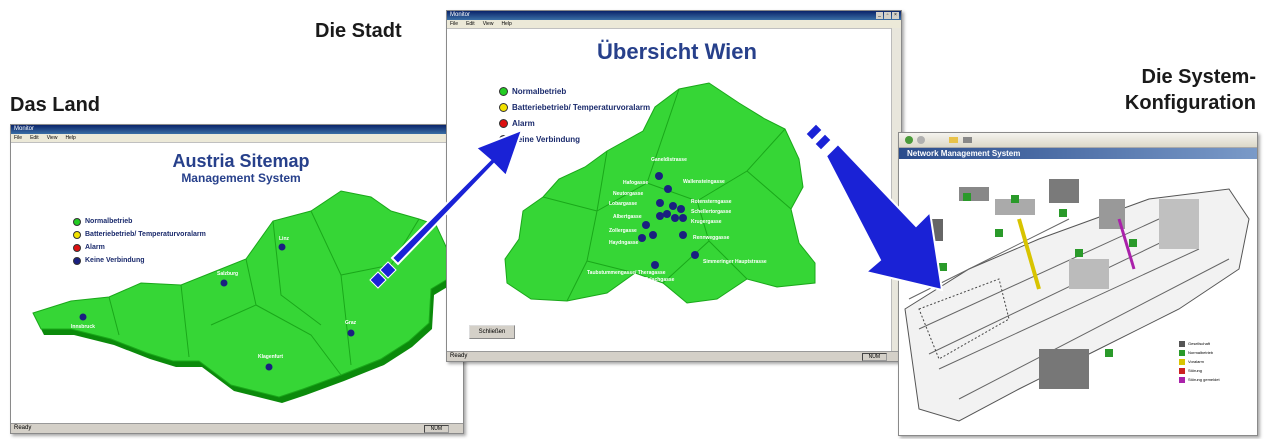 This screenshot has height=439, width=1266. I want to click on caption-stadt: Die Stadt, so click(358, 31).